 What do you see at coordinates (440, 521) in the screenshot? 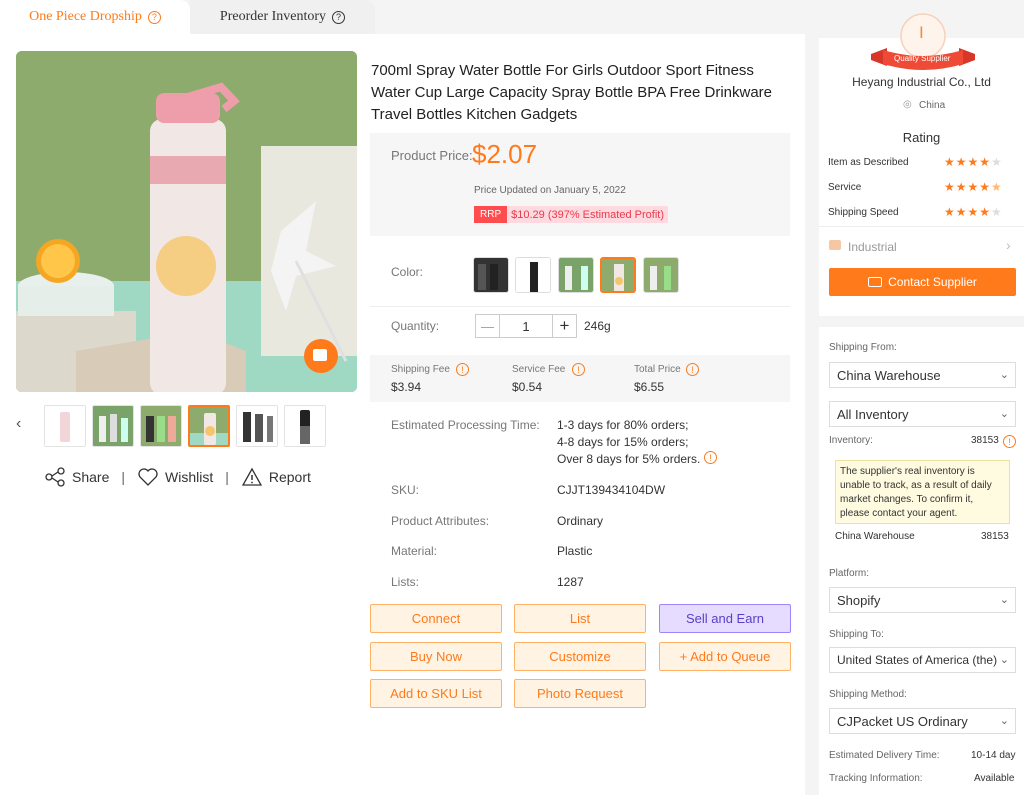
I see `attr-label: Product Attributes:` at bounding box center [440, 521].